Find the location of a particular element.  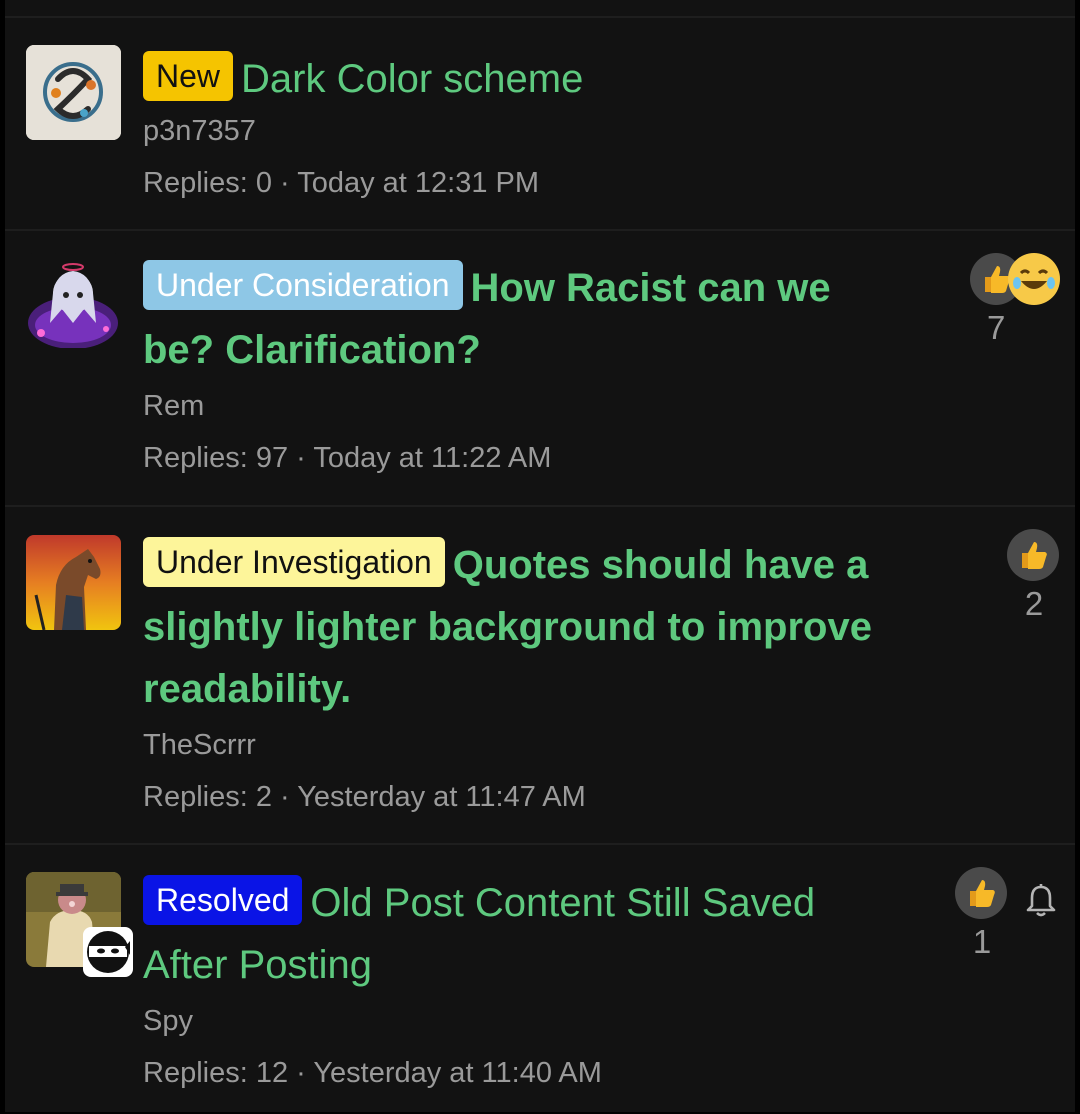

reaction-summary: 2 is located at coordinates (1034, 576).